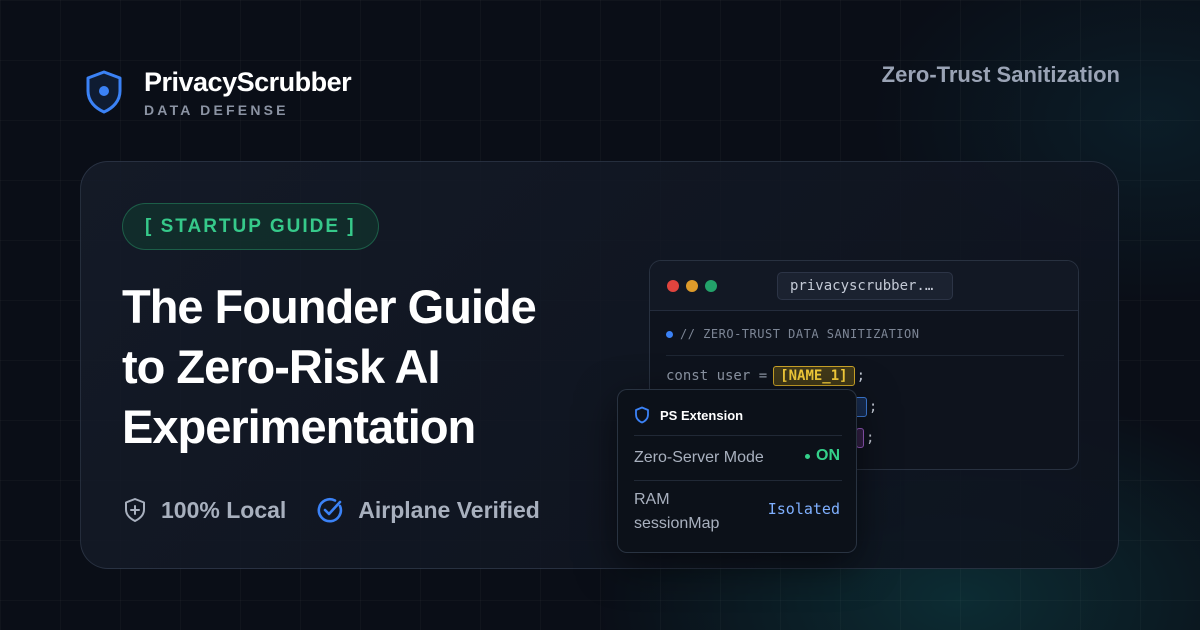  I want to click on code-line-1: const user = [NAME_1] ;, so click(765, 376).